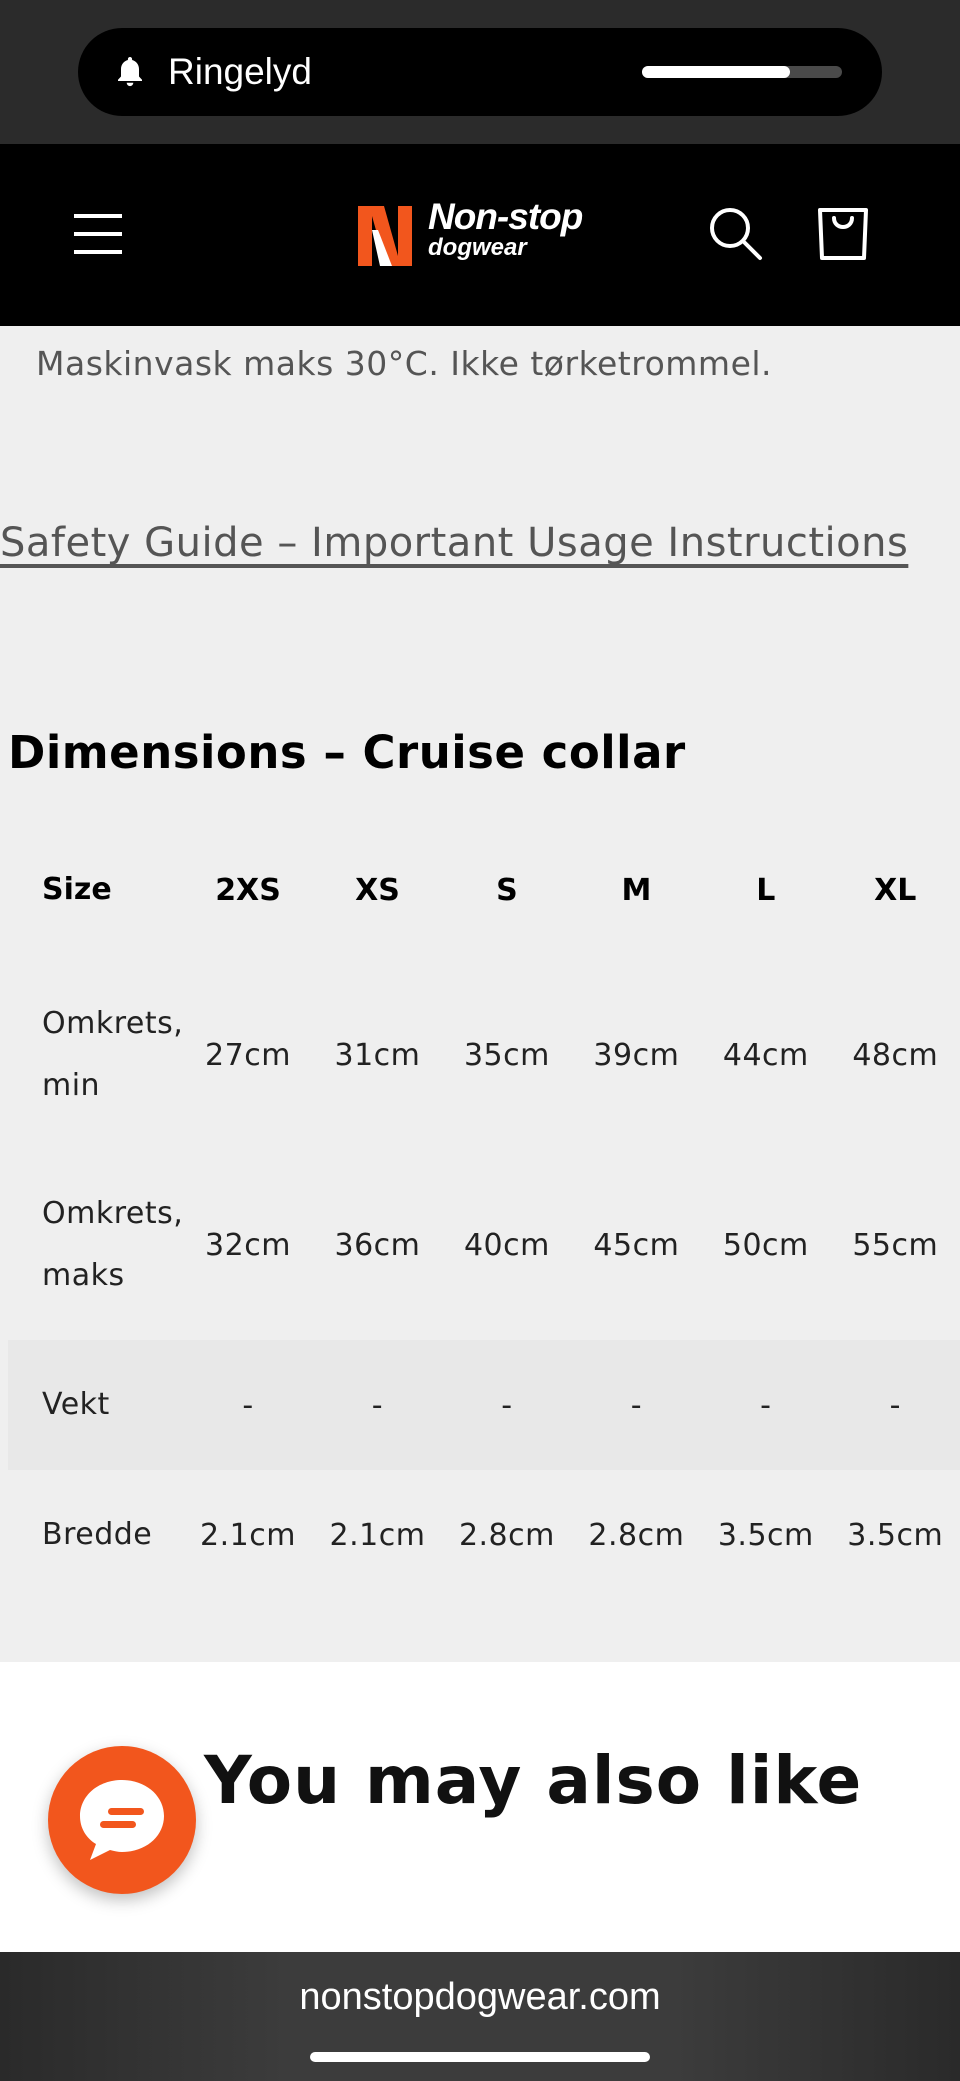  What do you see at coordinates (130, 72) in the screenshot?
I see `bell-icon` at bounding box center [130, 72].